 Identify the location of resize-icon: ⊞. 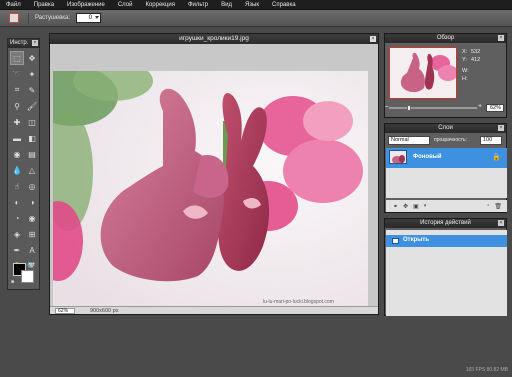
(32, 234).